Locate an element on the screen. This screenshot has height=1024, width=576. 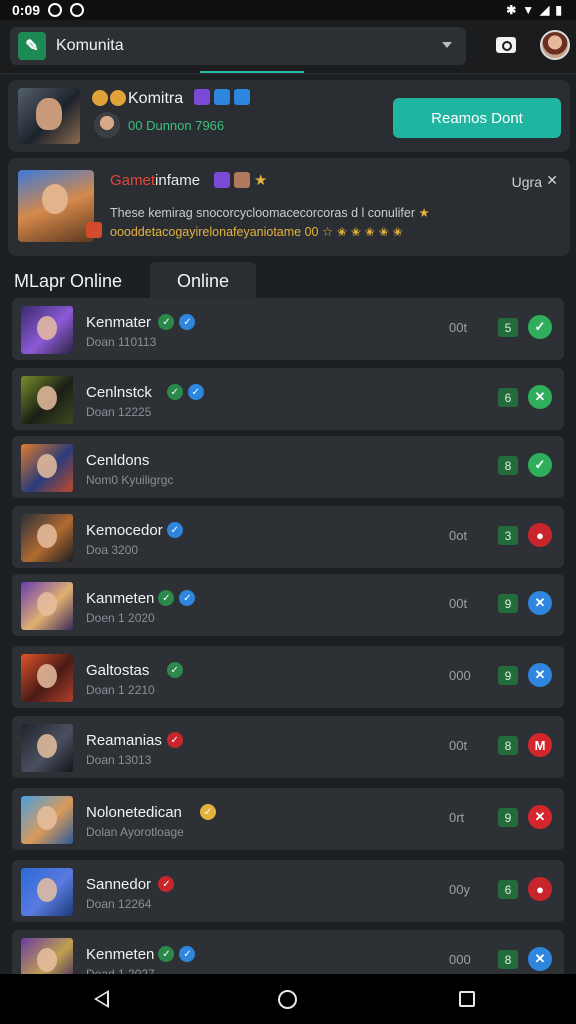
sync-icon is located at coordinates (77, 10).